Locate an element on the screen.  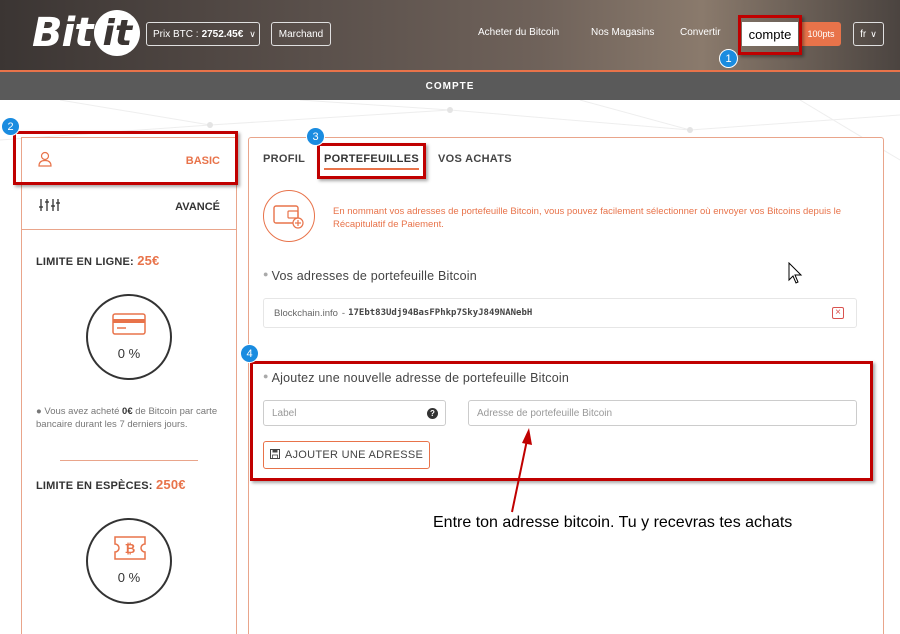
annotation-marker-2: 2 is located at coordinates (10, 126).